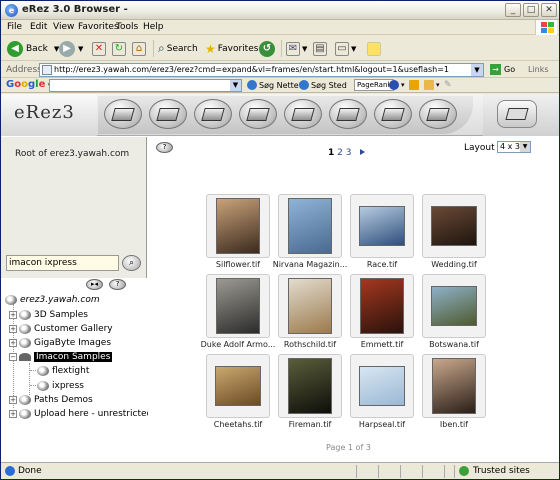 This screenshot has height=480, width=560. I want to click on notes-button, so click(374, 48).